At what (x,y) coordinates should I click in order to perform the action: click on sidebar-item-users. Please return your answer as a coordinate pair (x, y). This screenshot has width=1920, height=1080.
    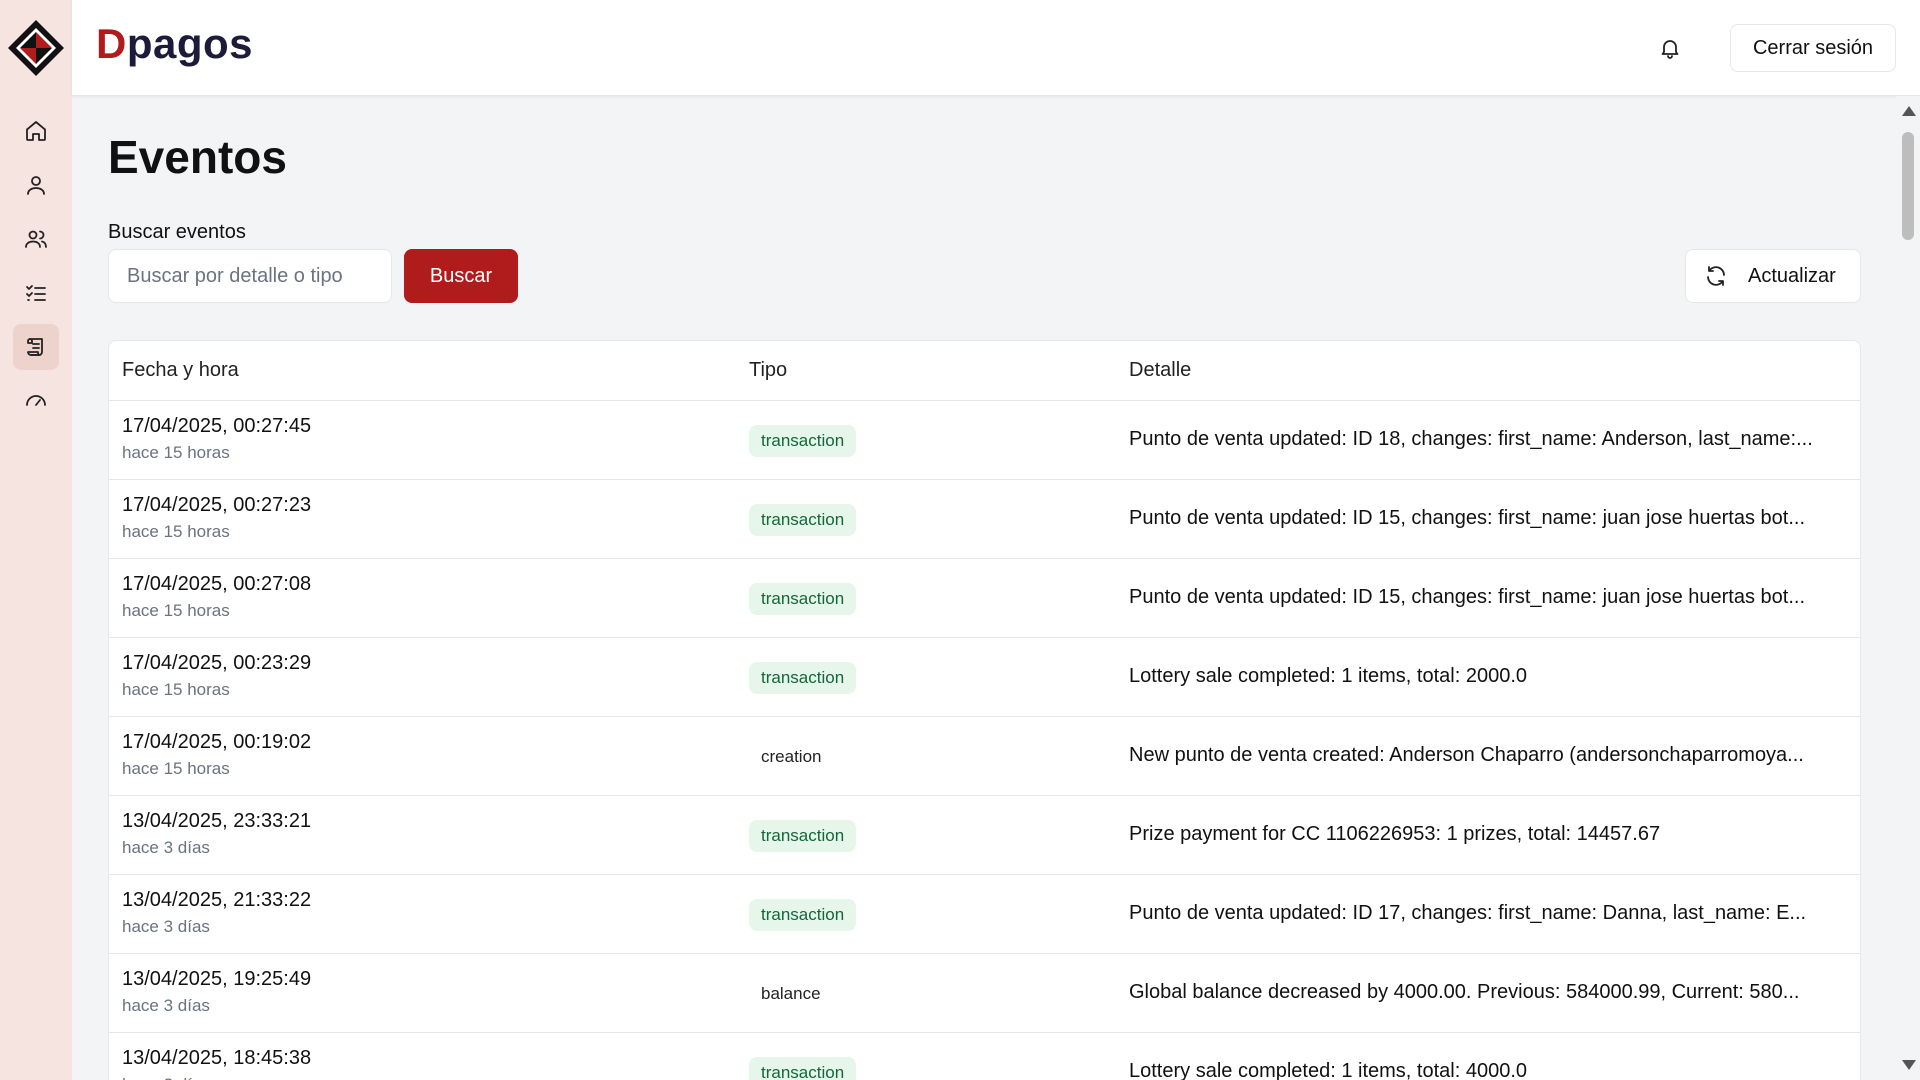
    Looking at the image, I should click on (36, 239).